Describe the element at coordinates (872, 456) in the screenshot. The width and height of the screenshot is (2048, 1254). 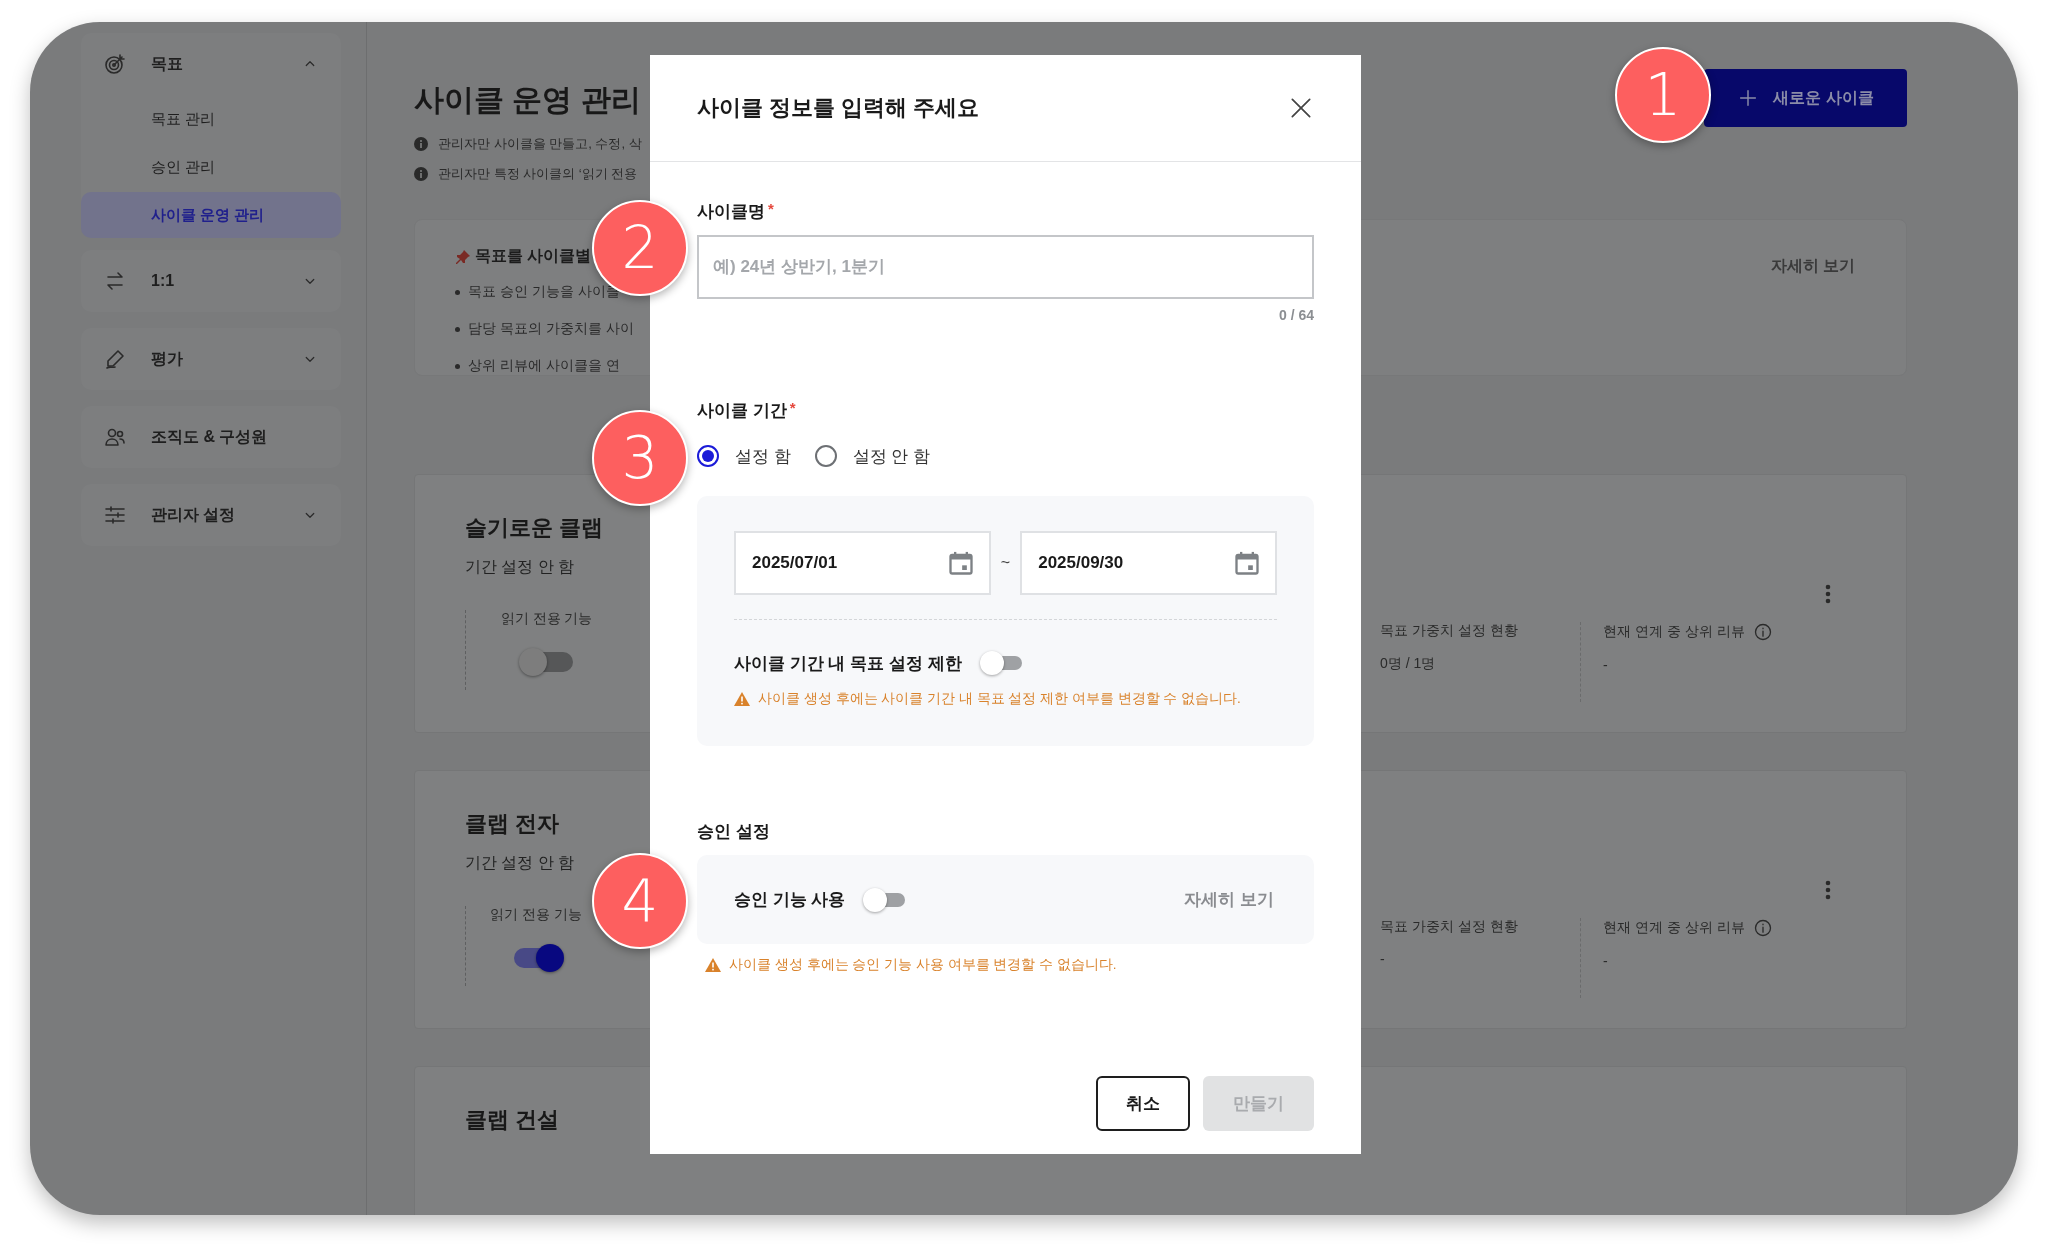
I see `radio-option: 설정 안 함` at that location.